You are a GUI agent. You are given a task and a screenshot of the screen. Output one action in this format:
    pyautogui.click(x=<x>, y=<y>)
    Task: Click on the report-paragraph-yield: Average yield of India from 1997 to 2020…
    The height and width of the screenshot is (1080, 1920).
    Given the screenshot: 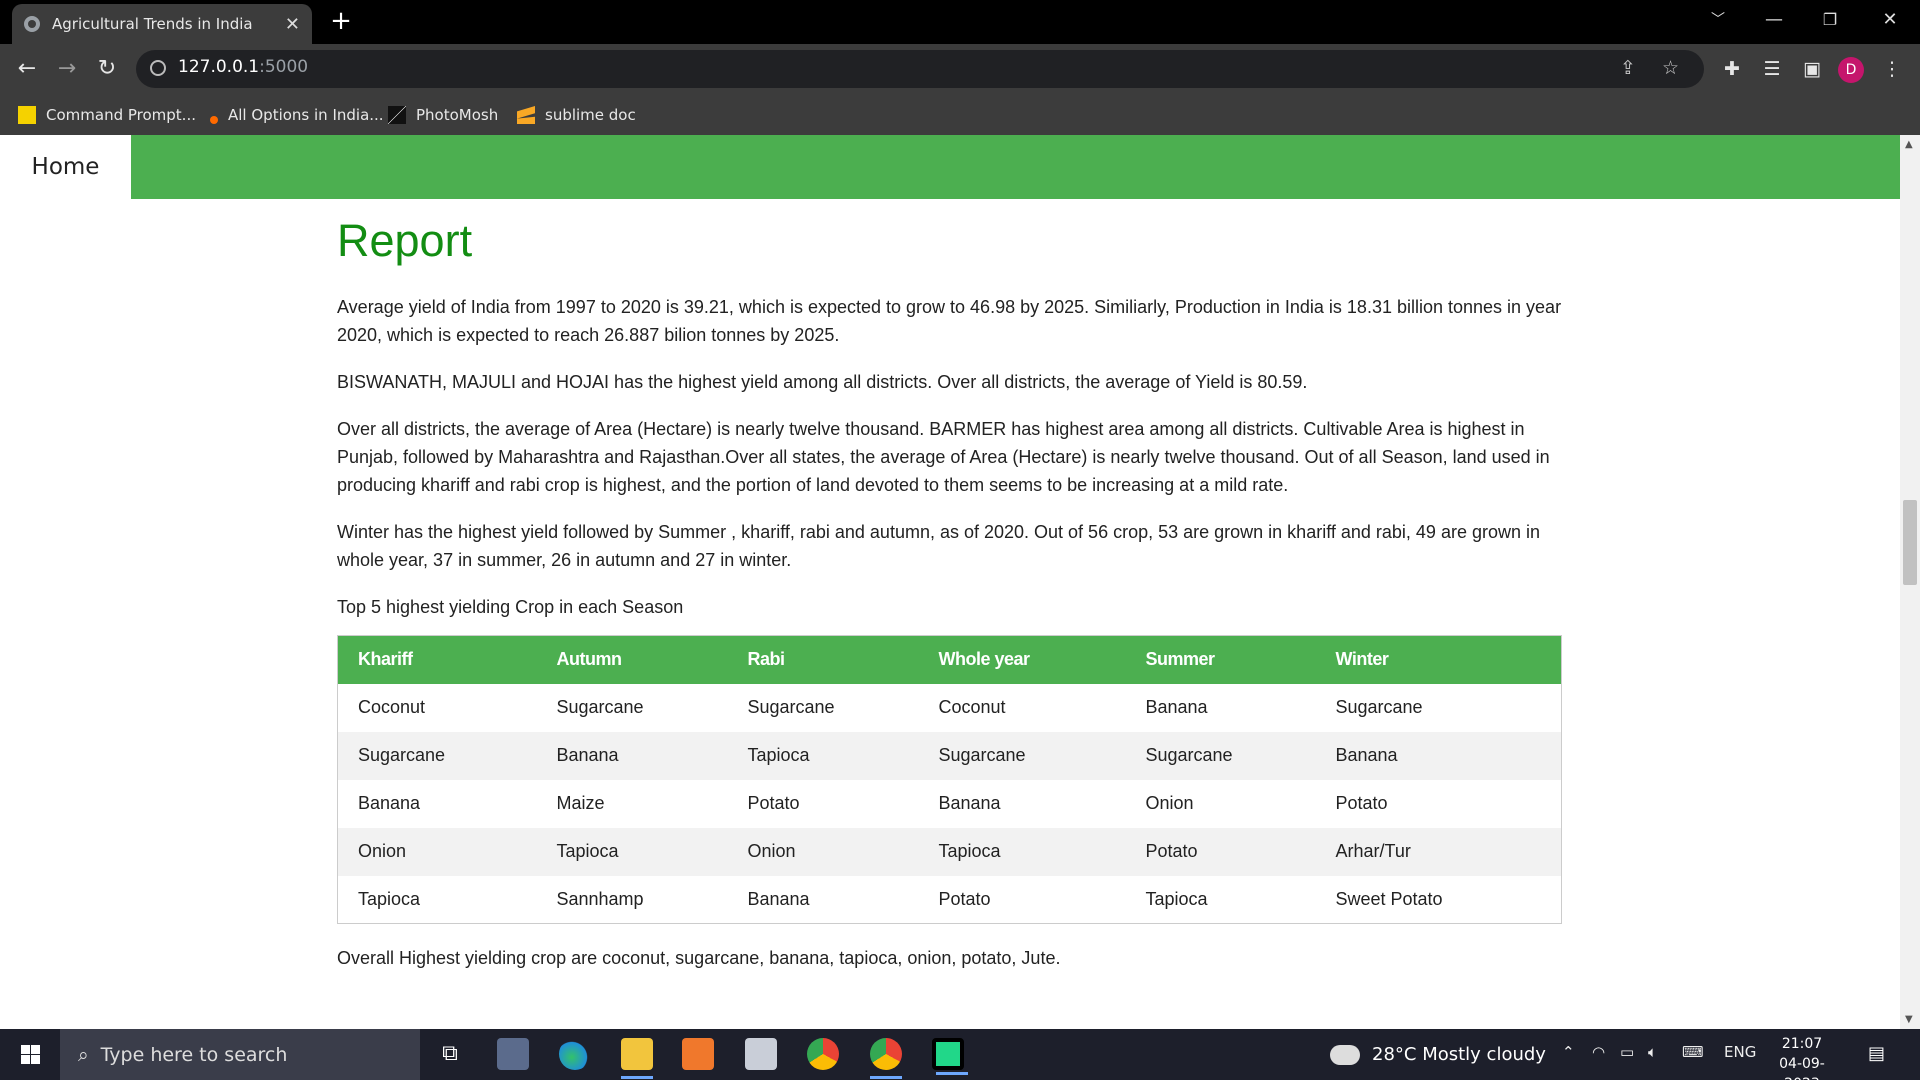 What is the action you would take?
    pyautogui.click(x=949, y=321)
    